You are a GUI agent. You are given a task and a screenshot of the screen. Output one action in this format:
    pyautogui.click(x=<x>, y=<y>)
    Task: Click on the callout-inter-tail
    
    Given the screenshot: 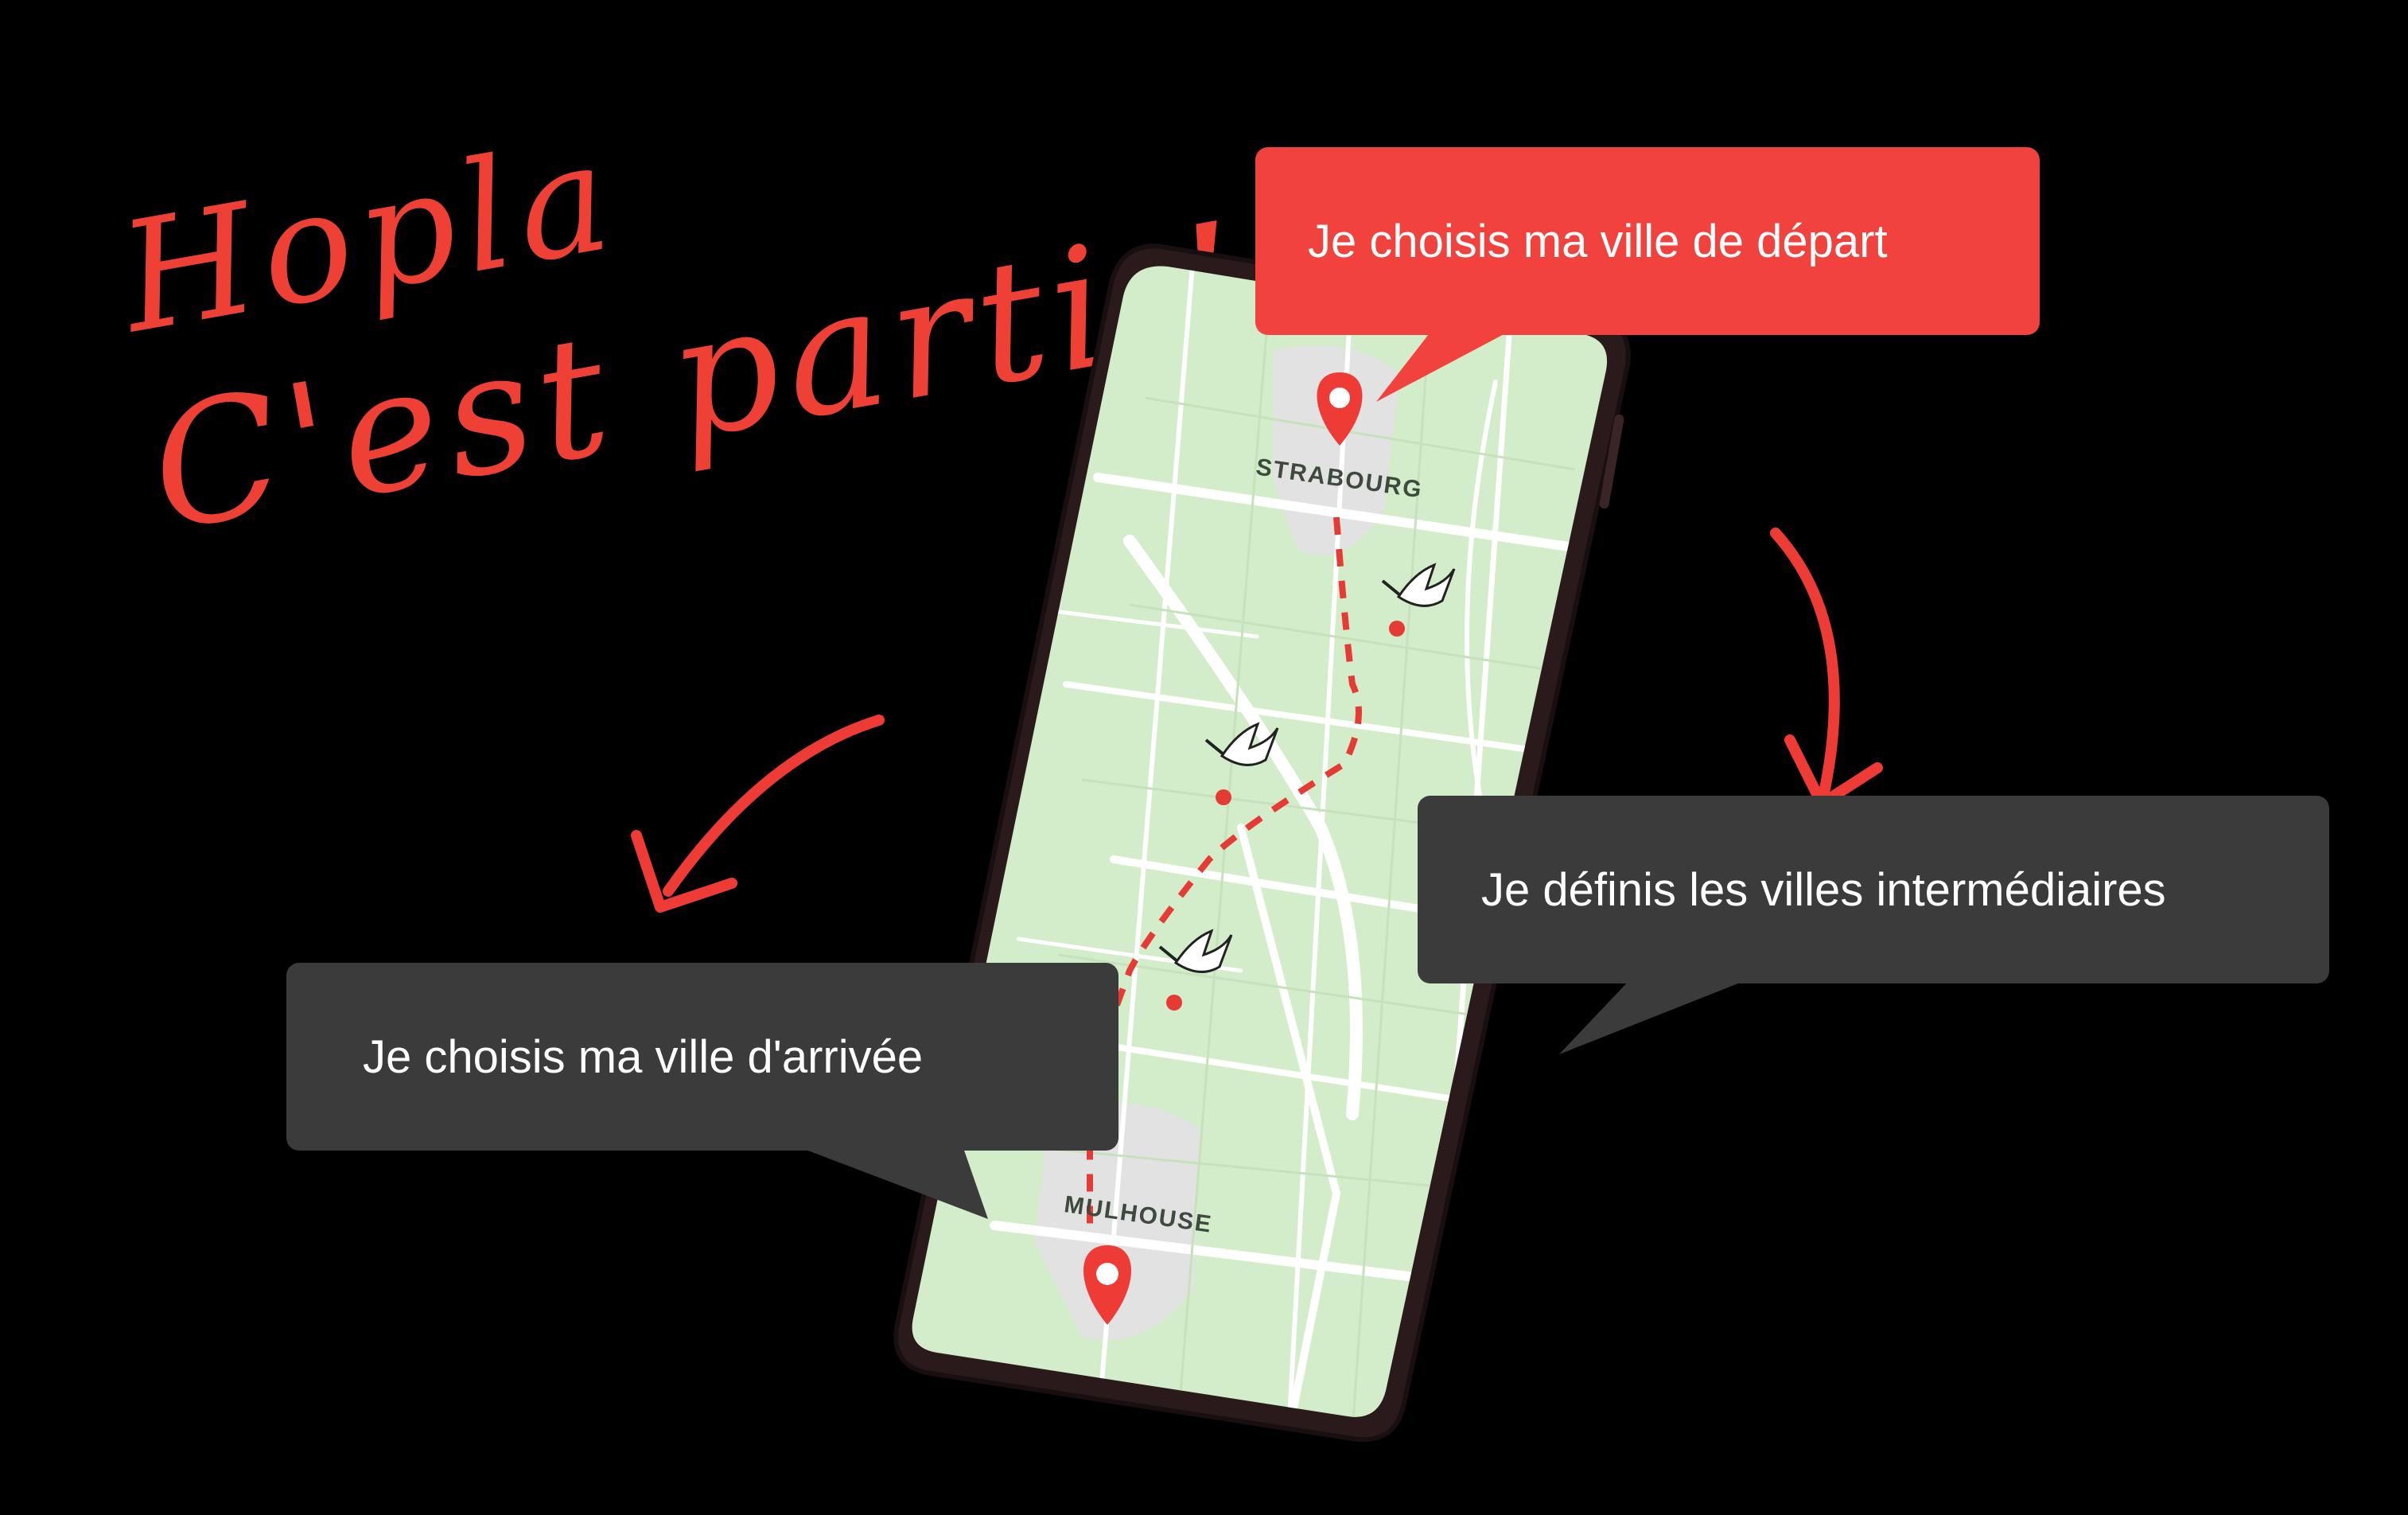 What is the action you would take?
    pyautogui.click(x=1654, y=1016)
    